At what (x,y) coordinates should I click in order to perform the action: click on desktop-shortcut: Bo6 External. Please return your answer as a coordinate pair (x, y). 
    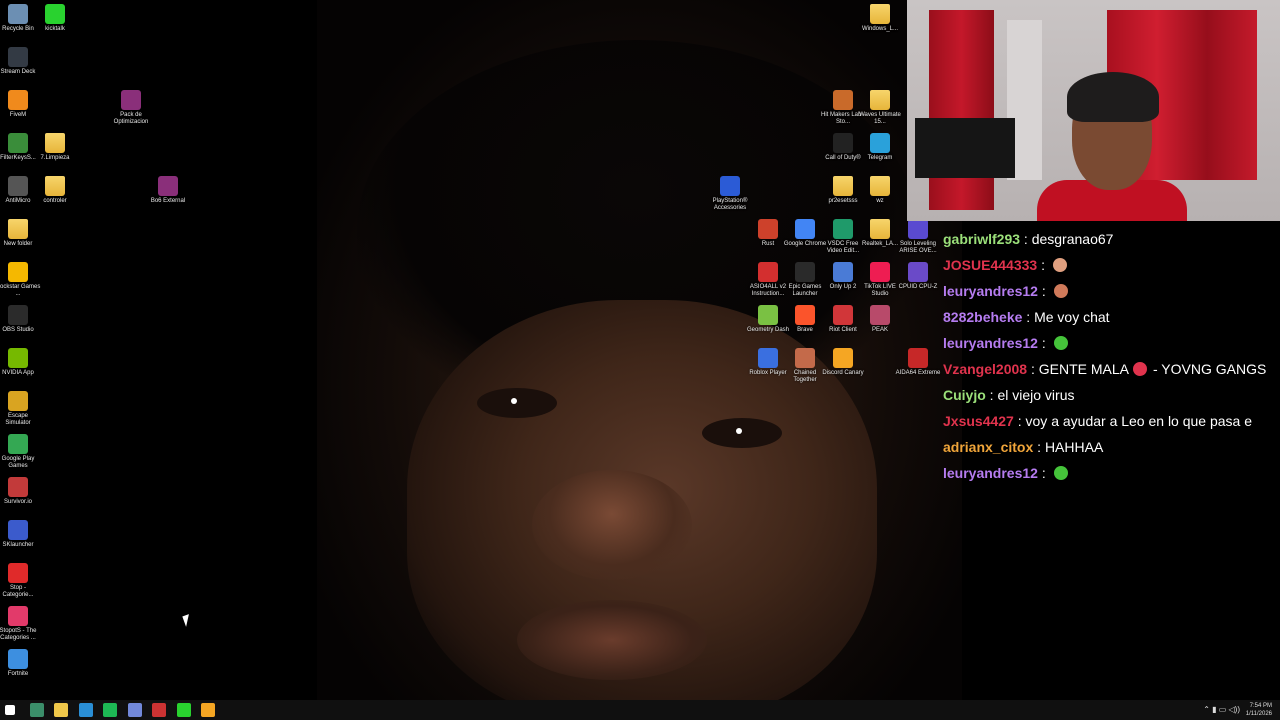
    Looking at the image, I should click on (168, 190).